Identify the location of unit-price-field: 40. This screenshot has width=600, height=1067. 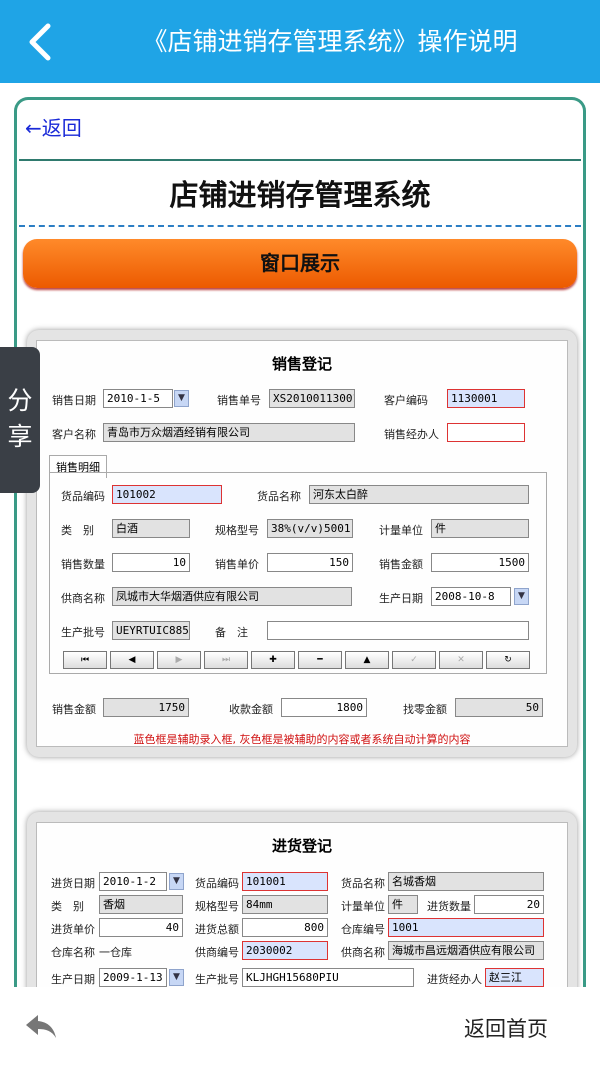
(141, 927).